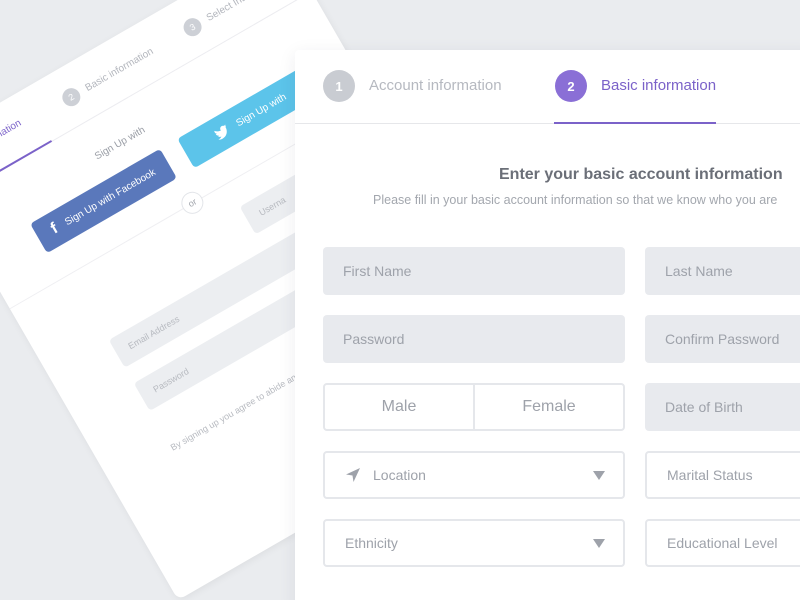  What do you see at coordinates (119, 69) in the screenshot?
I see `step-label: Basic information` at bounding box center [119, 69].